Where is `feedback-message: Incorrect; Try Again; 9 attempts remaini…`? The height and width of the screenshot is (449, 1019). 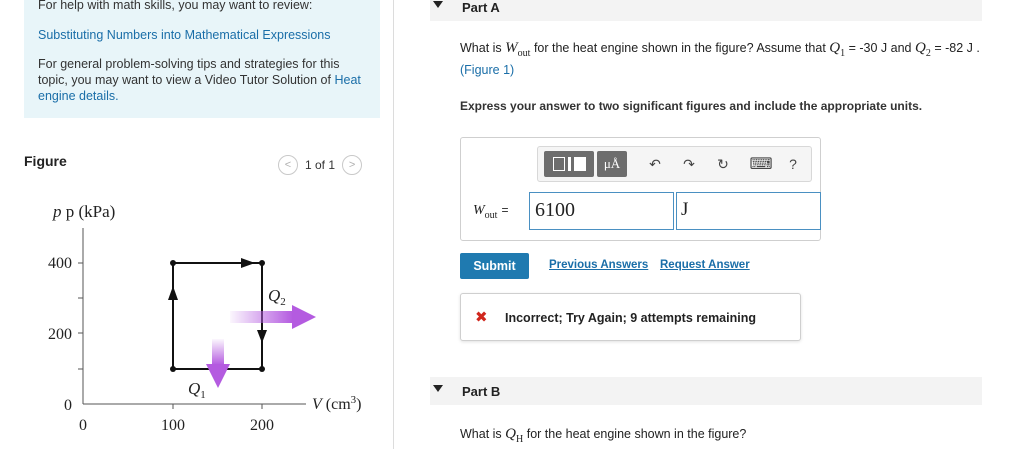
feedback-message: Incorrect; Try Again; 9 attempts remaini… is located at coordinates (630, 318).